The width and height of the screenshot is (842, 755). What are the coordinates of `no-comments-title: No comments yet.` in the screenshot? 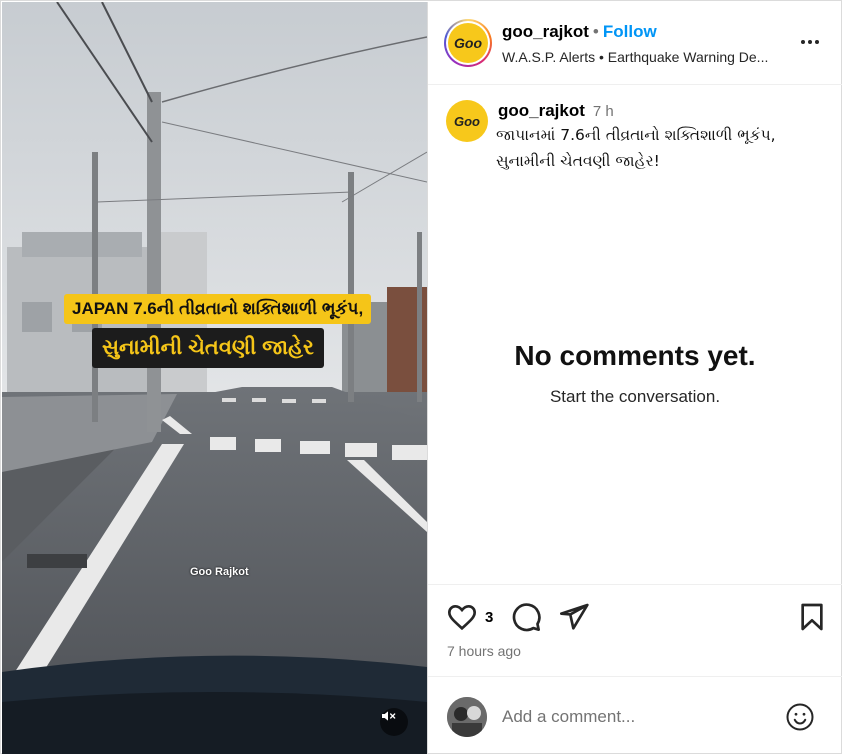 It's located at (635, 355).